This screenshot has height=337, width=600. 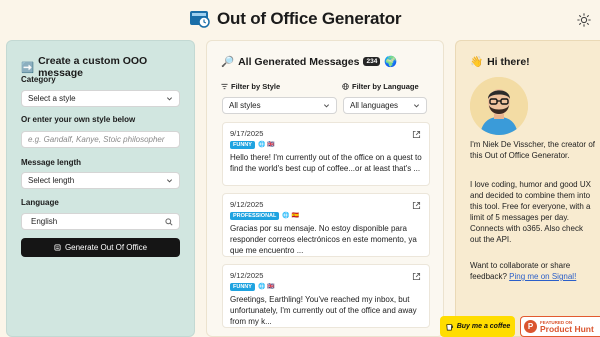 I want to click on filter-language-select: All languages, so click(x=385, y=105).